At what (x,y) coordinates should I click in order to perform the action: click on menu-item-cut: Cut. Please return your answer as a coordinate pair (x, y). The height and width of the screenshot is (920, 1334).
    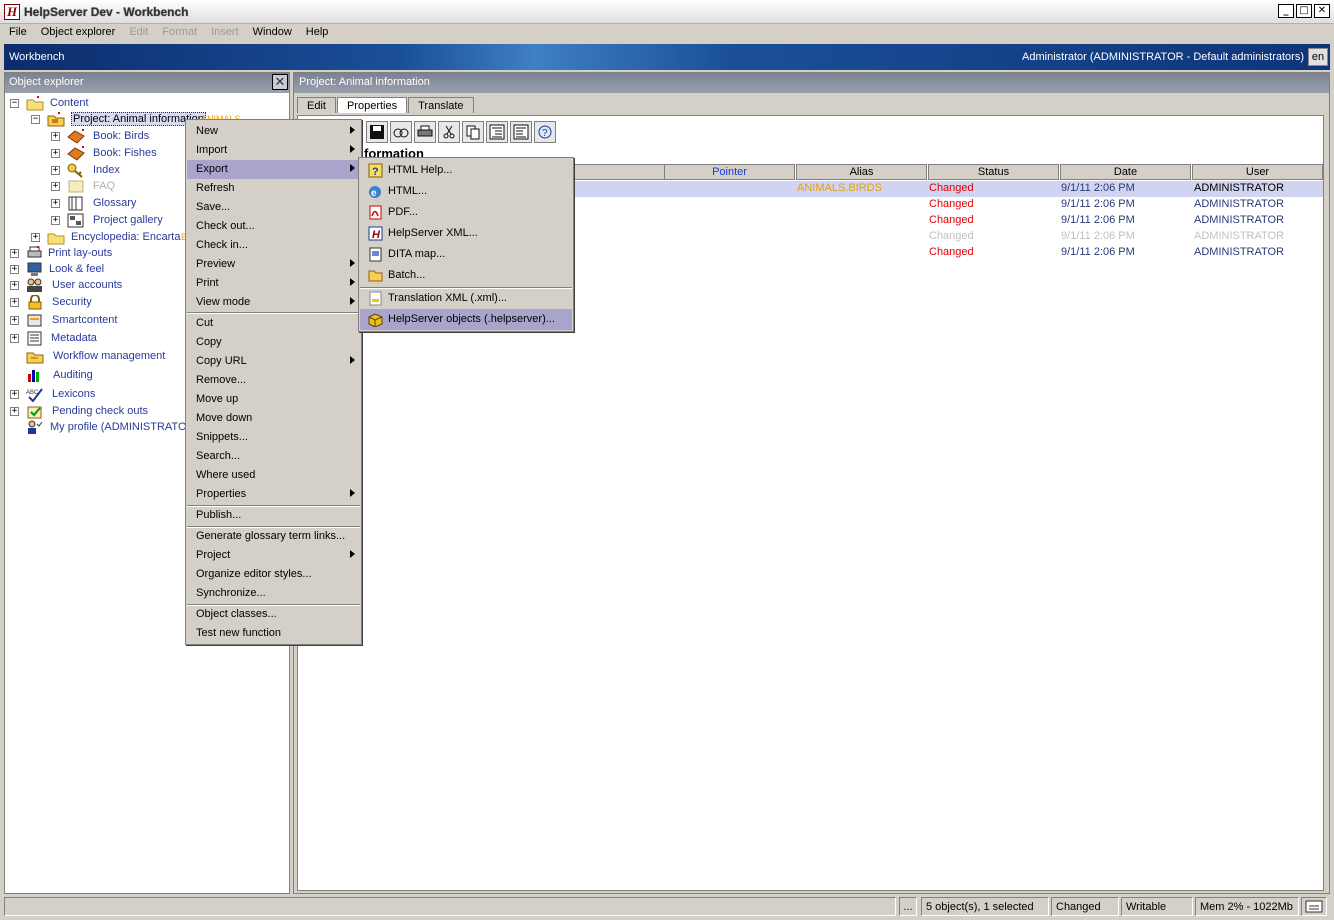
    Looking at the image, I should click on (273, 323).